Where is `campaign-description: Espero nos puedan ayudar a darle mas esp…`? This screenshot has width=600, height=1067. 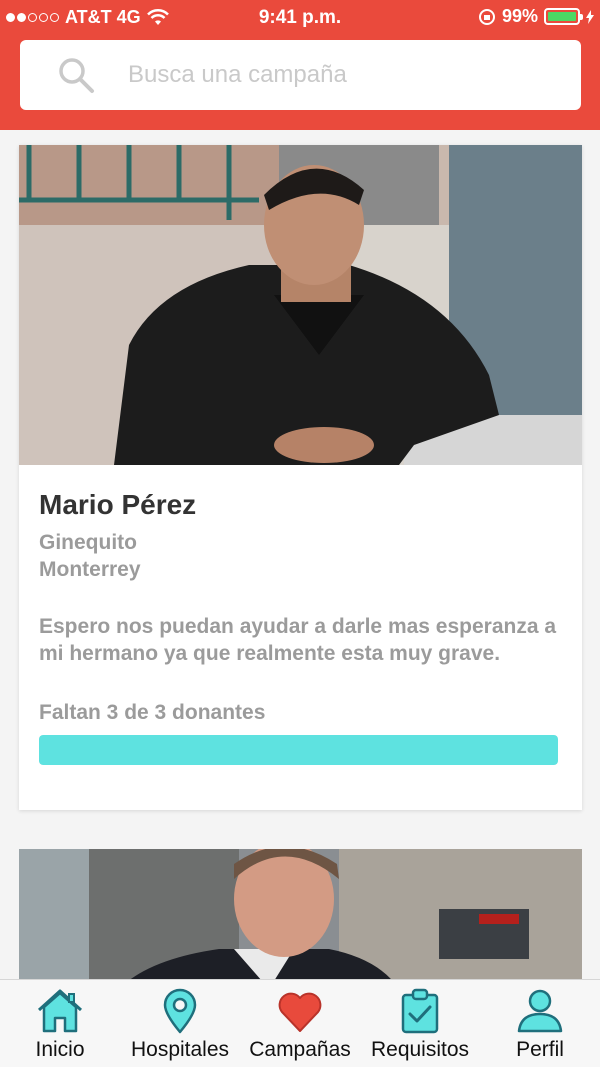
campaign-description: Espero nos puedan ayudar a darle mas esp… is located at coordinates (298, 640).